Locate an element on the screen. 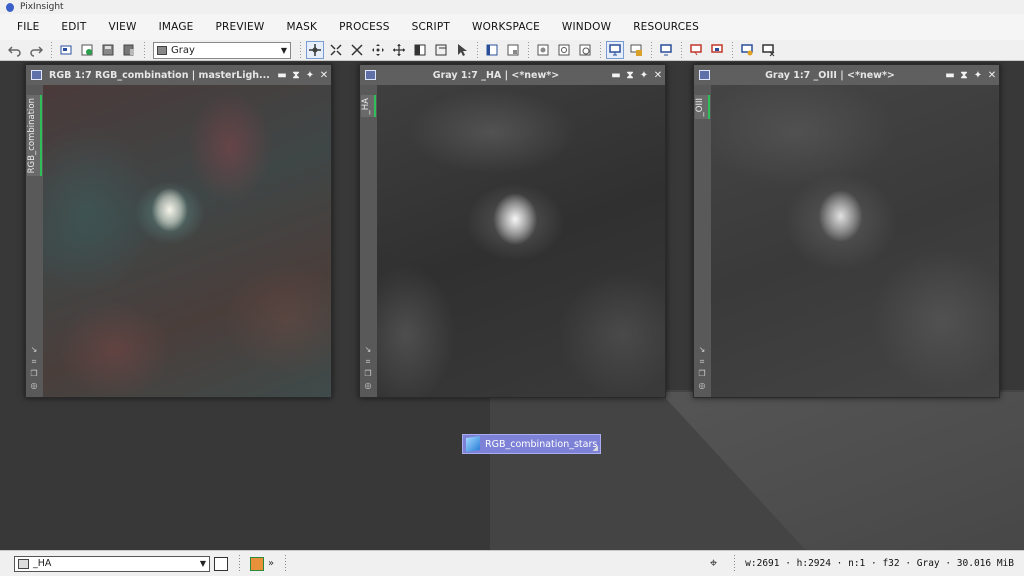 Image resolution: width=1024 pixels, height=576 pixels. save-image-icon is located at coordinates (108, 50).